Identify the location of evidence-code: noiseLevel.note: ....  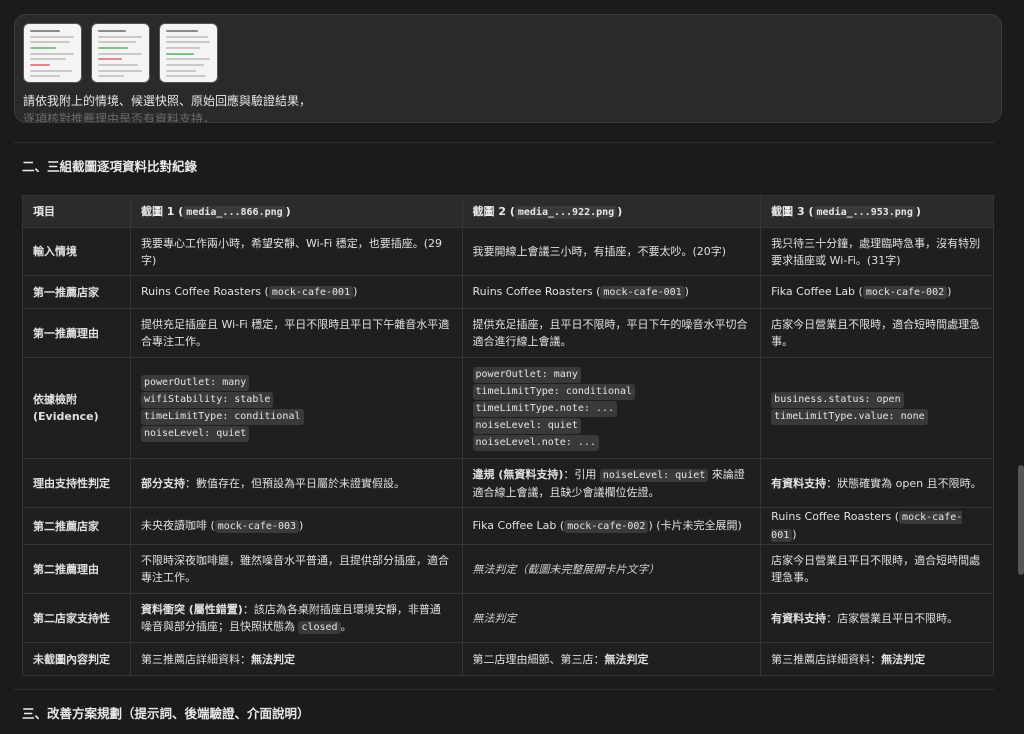
(535, 442).